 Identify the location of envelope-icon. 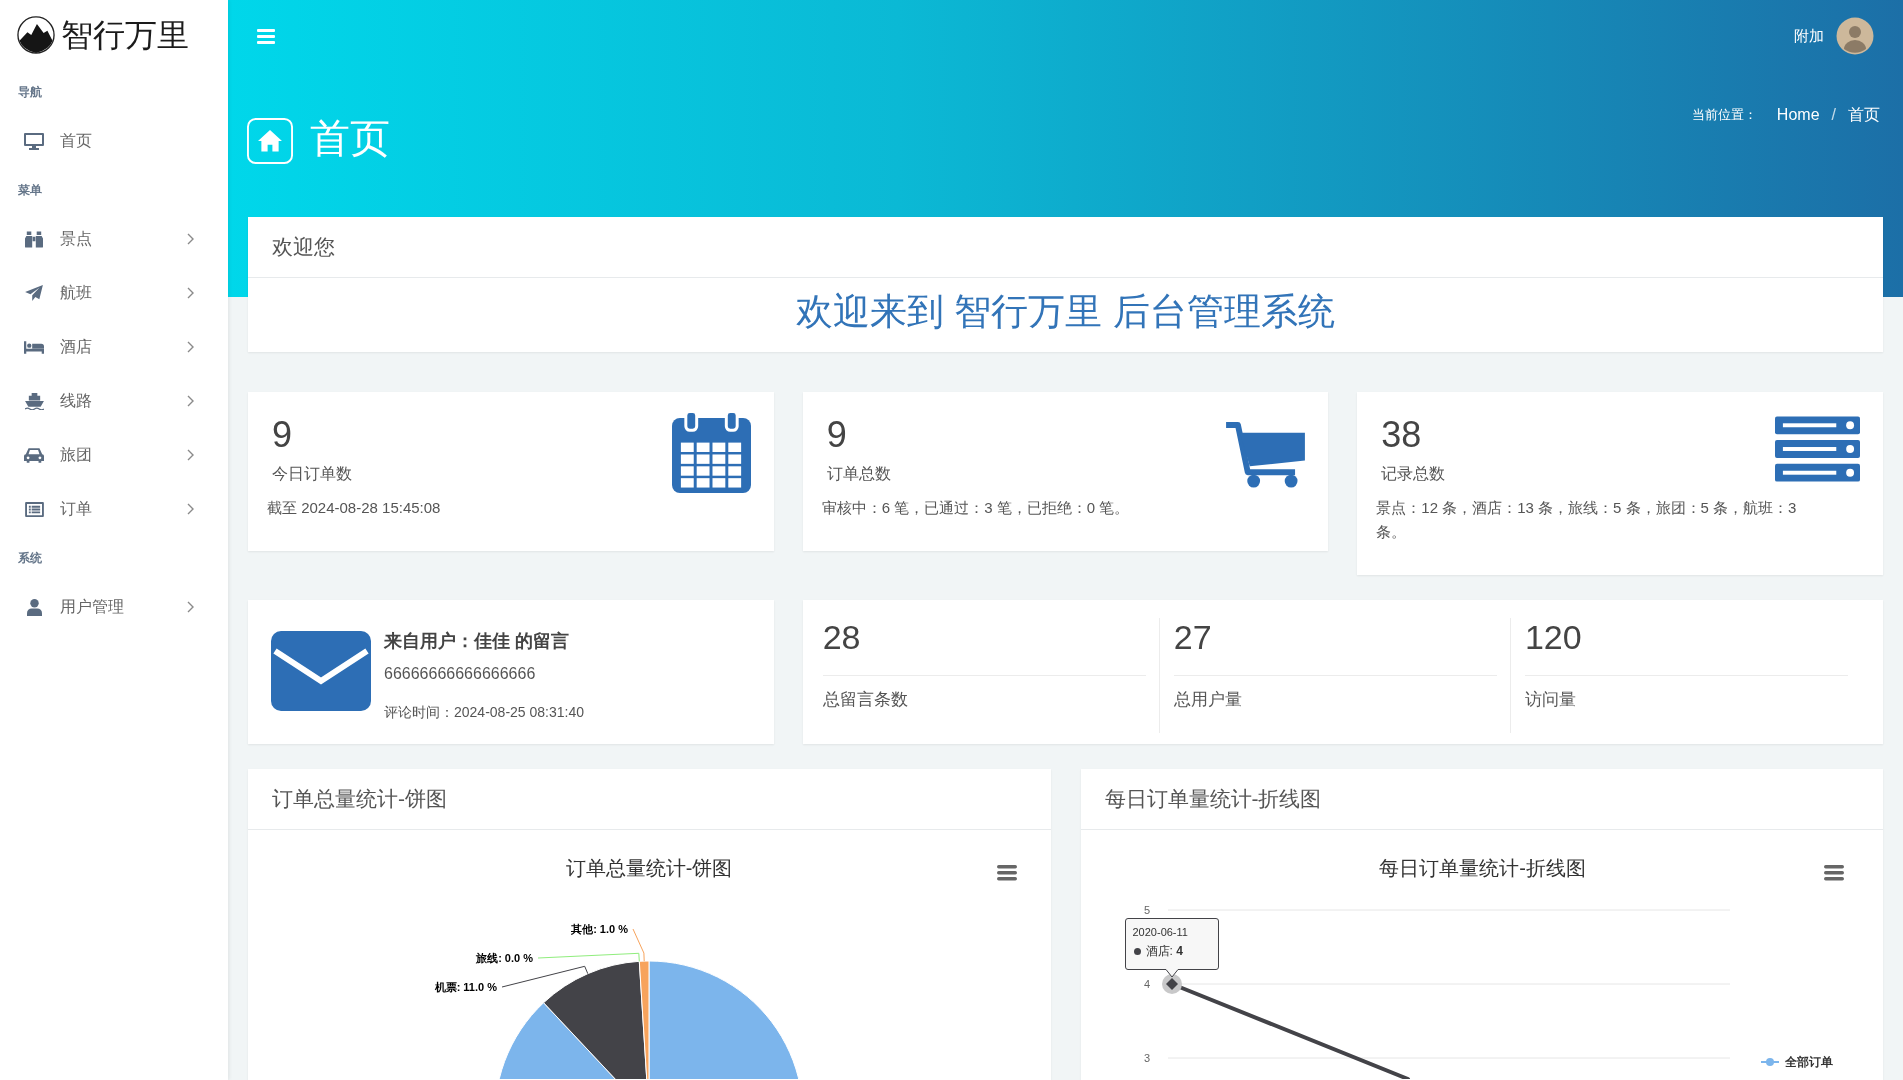
(321, 671).